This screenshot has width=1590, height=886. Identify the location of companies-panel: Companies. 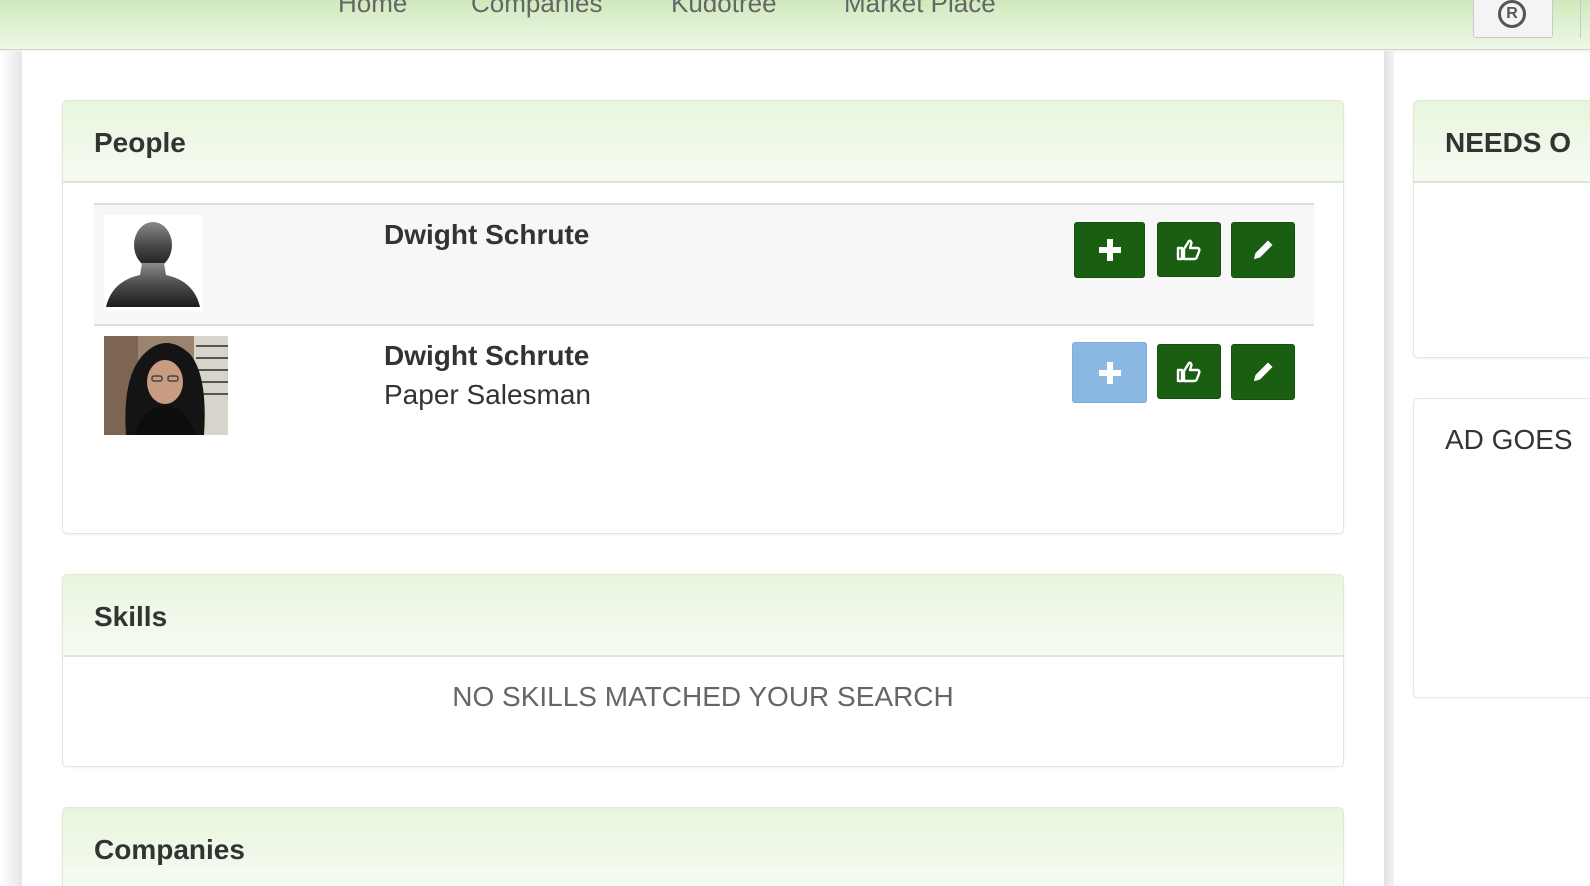
(703, 846).